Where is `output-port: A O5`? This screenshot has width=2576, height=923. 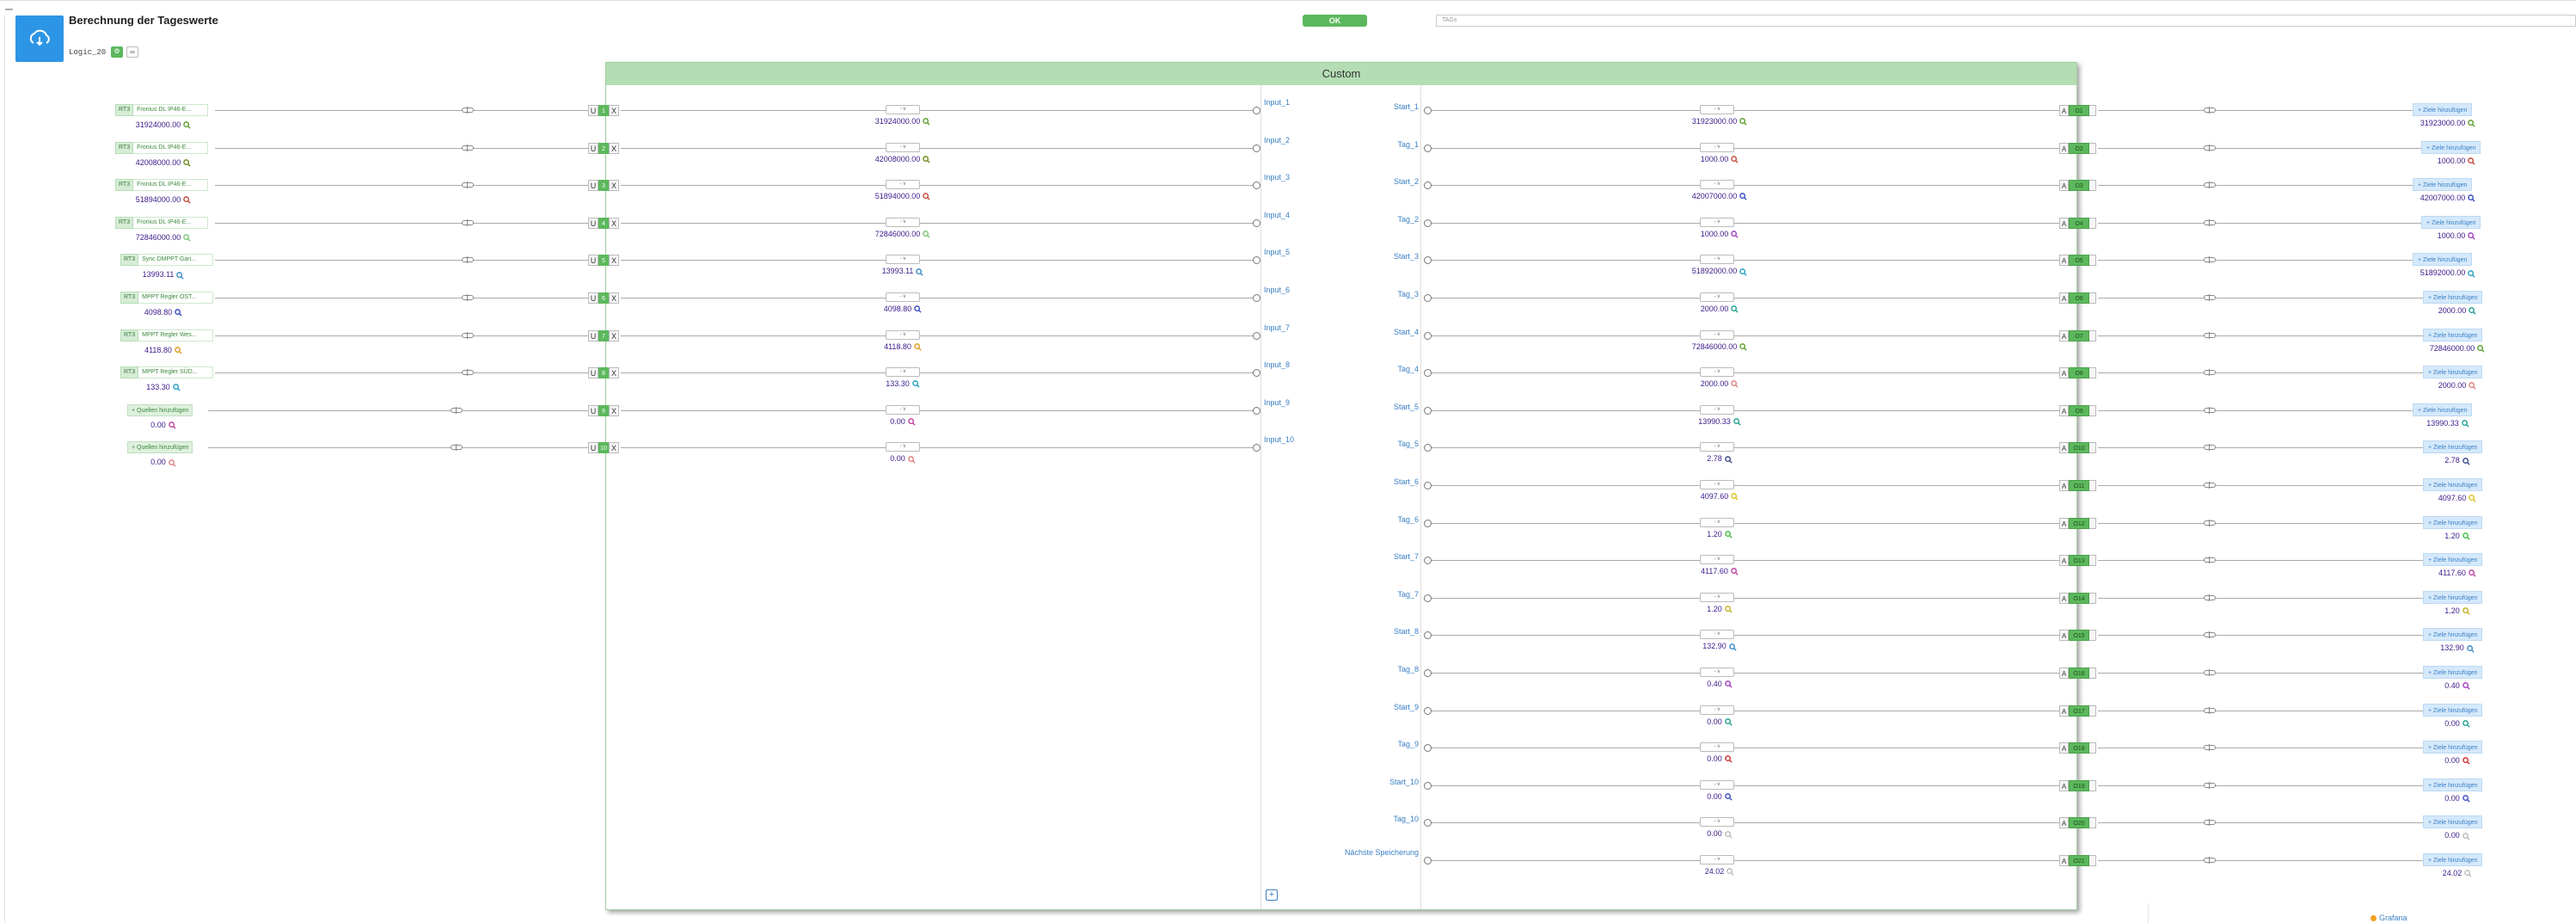 output-port: A O5 is located at coordinates (2077, 261).